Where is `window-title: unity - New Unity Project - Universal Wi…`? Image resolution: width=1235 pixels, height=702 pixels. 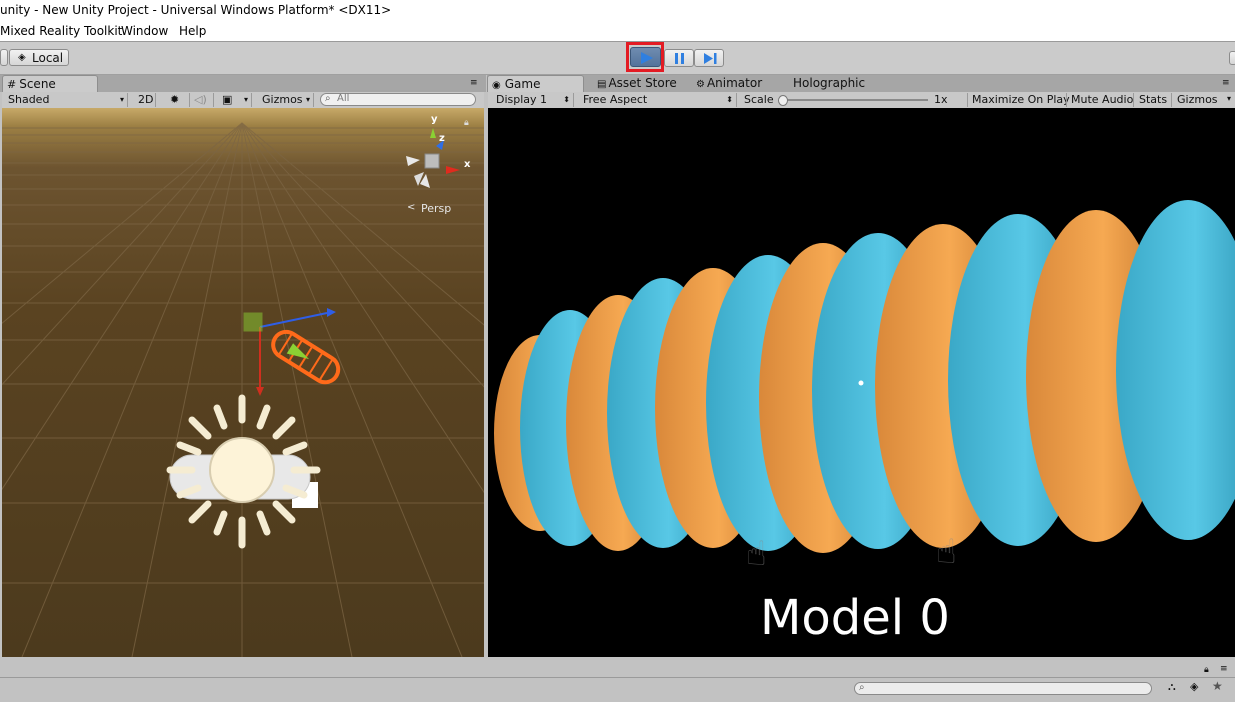
window-title: unity - New Unity Project - Universal Wi… is located at coordinates (196, 10).